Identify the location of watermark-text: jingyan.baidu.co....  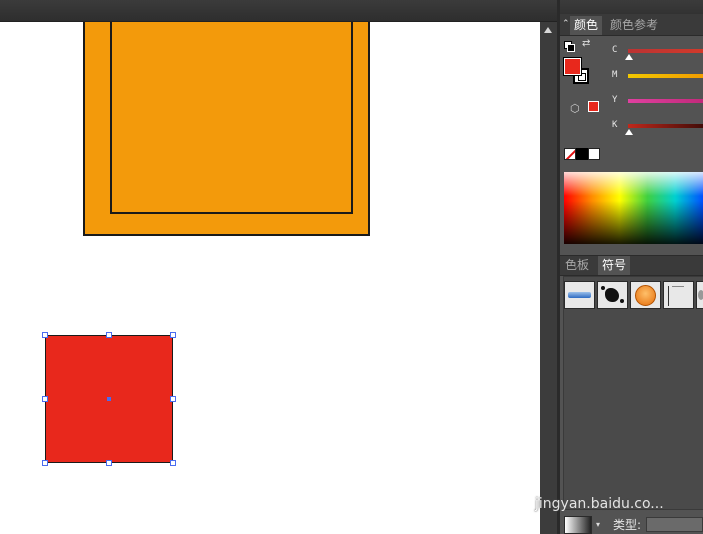
(599, 504).